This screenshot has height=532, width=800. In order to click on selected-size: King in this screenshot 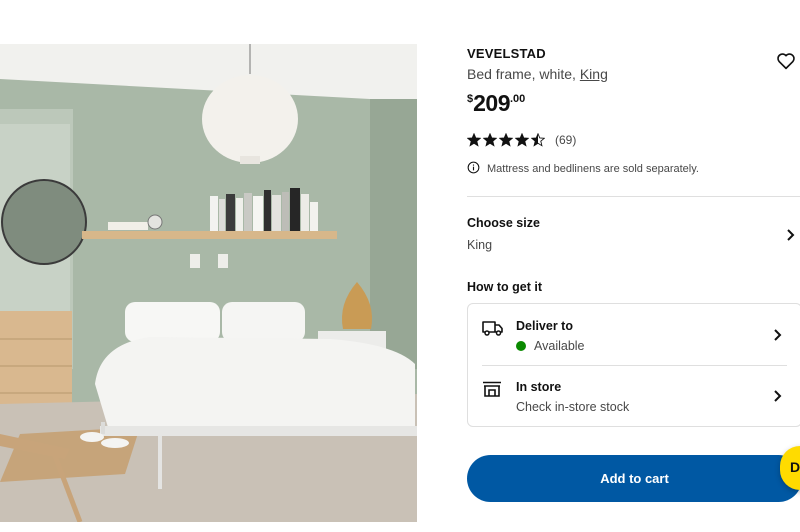, I will do `click(480, 245)`.